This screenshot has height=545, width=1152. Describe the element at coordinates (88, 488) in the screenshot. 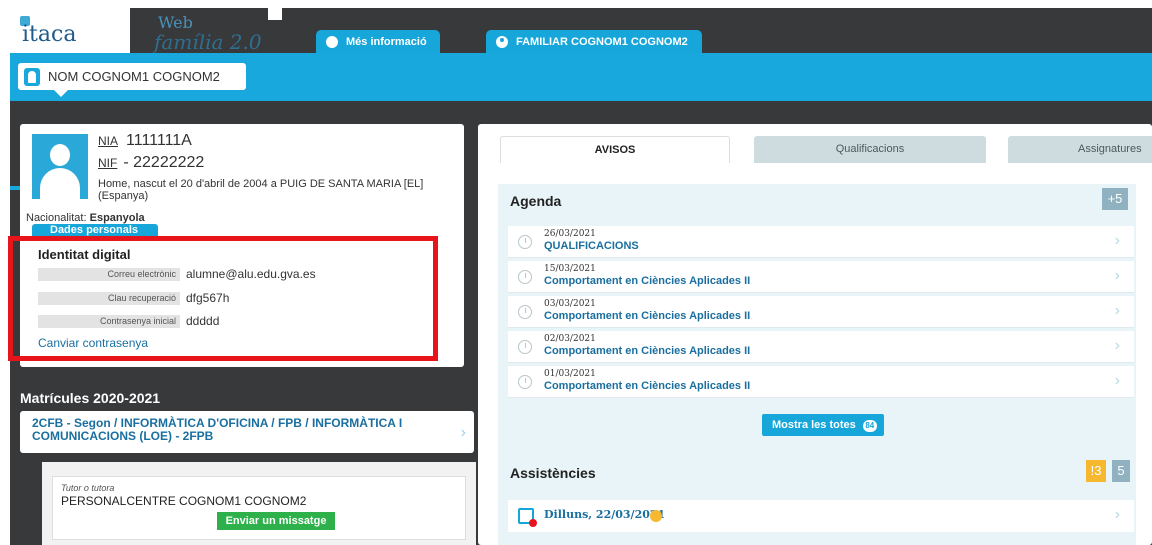

I see `tutor-label: Tutor o tutora` at that location.